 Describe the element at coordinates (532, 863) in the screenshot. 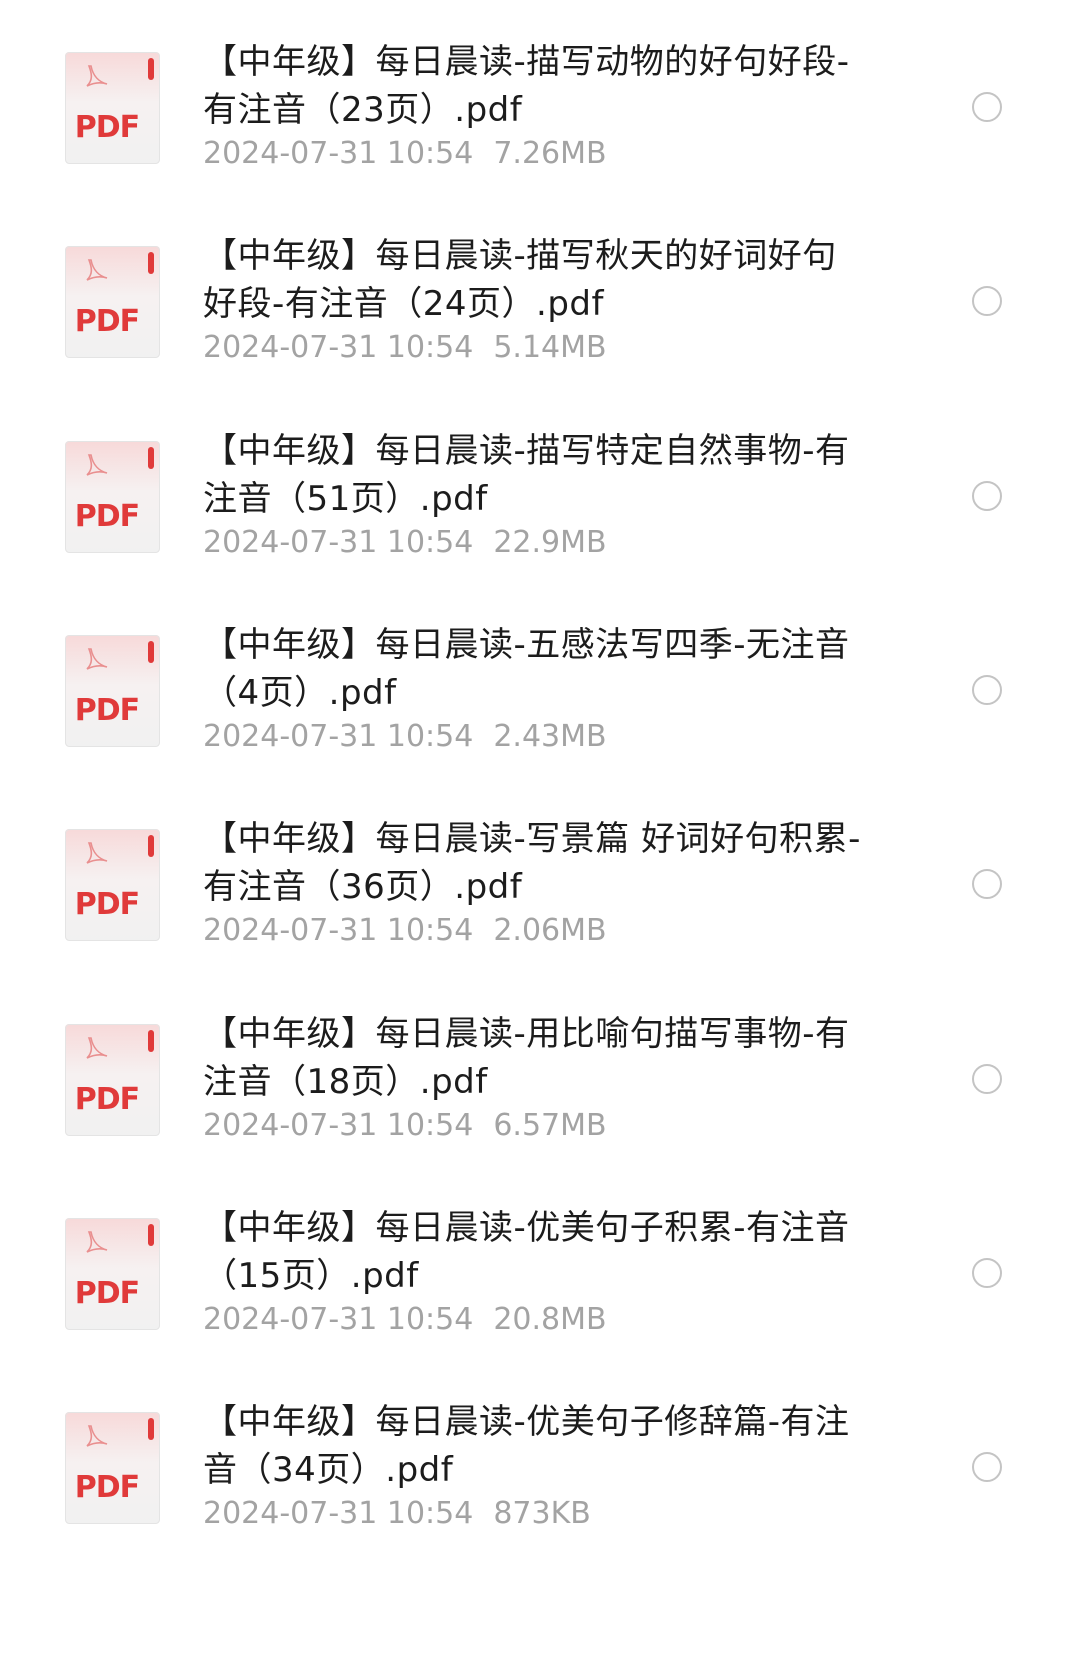

I see `file-name: 【中年级】每日晨读-写景篇 好词好句积累-有注音（36页）.pdf` at that location.